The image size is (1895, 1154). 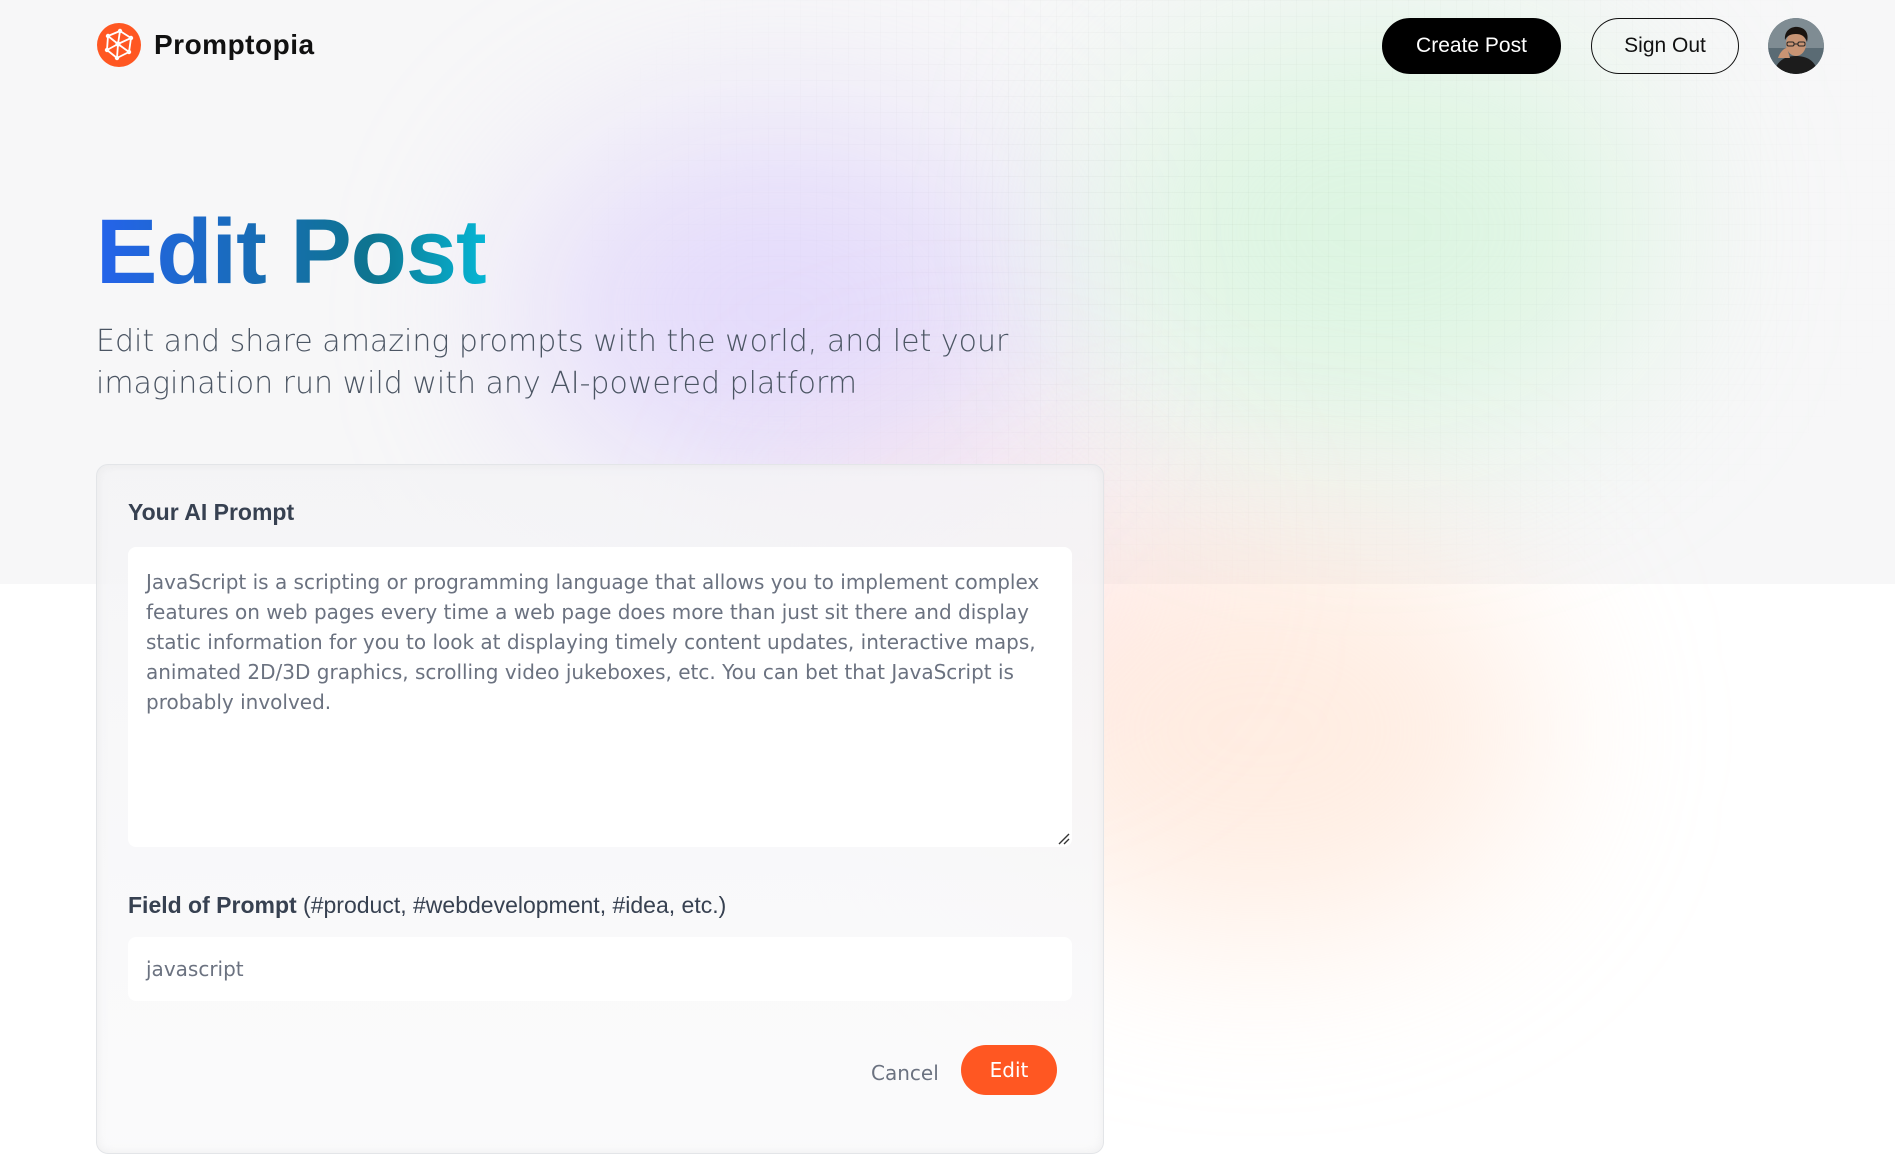 I want to click on tag-input: javascript, so click(x=600, y=969).